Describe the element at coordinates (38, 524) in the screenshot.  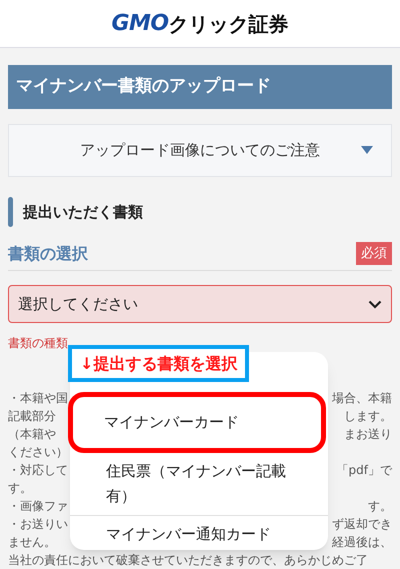
I see `note-text: ・お送りい` at that location.